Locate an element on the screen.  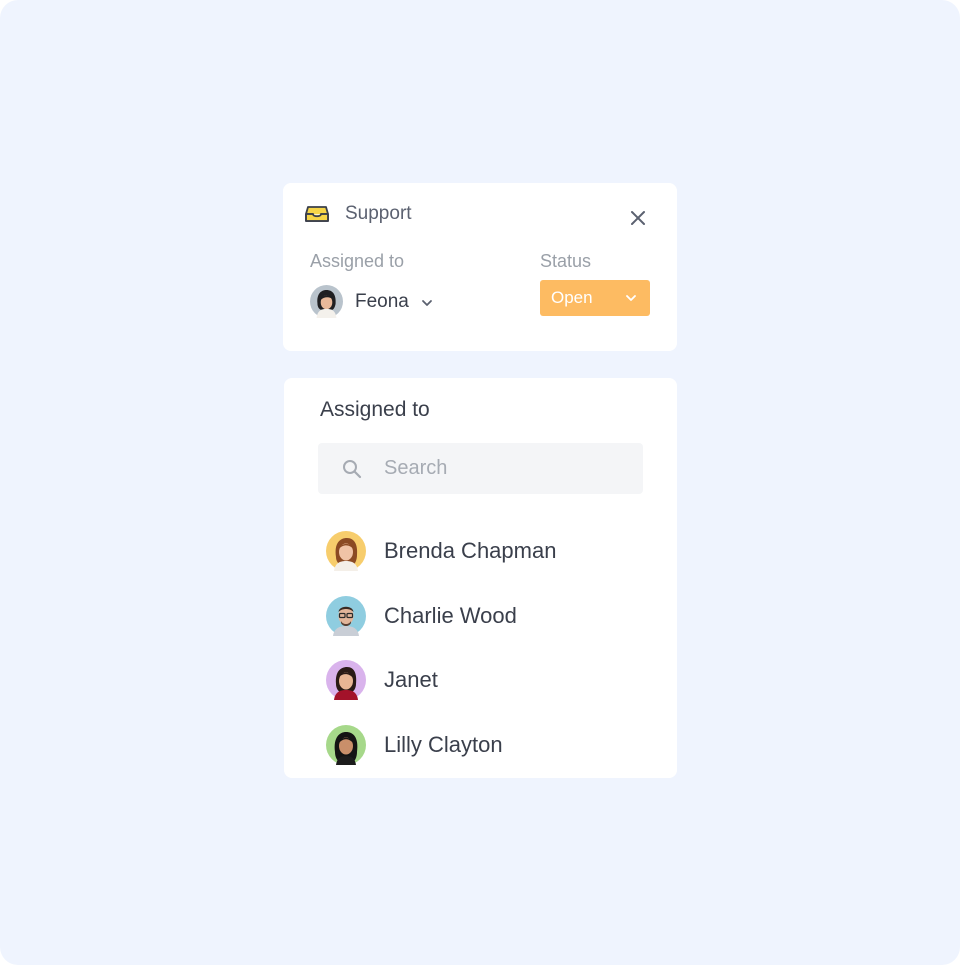
list-item: Janet is located at coordinates (441, 680).